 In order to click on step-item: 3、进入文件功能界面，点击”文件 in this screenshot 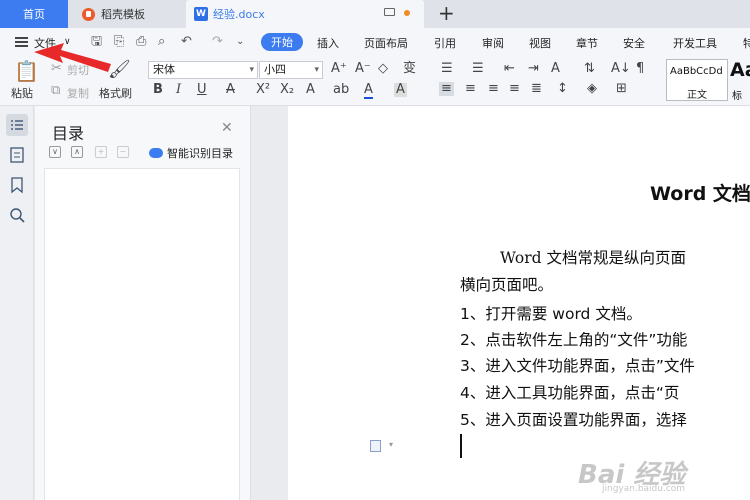, I will do `click(577, 366)`.